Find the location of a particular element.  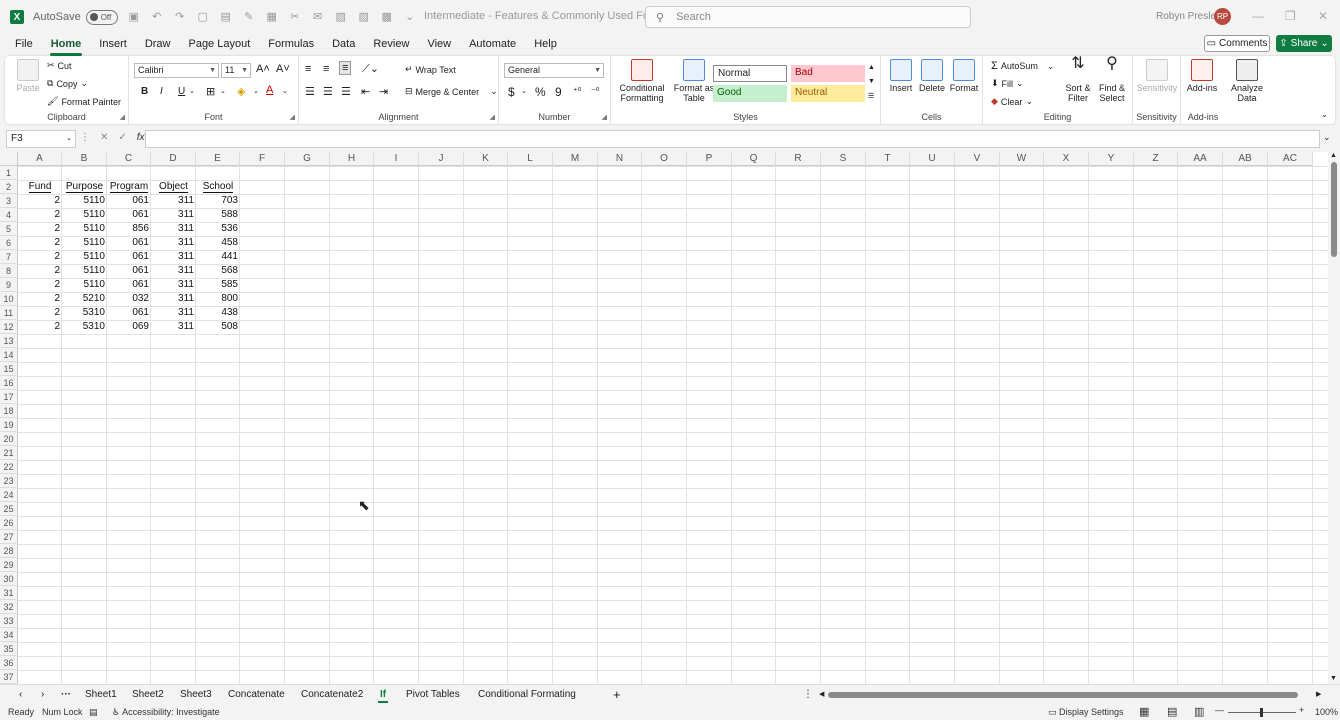

select-all-button is located at coordinates (9, 159).